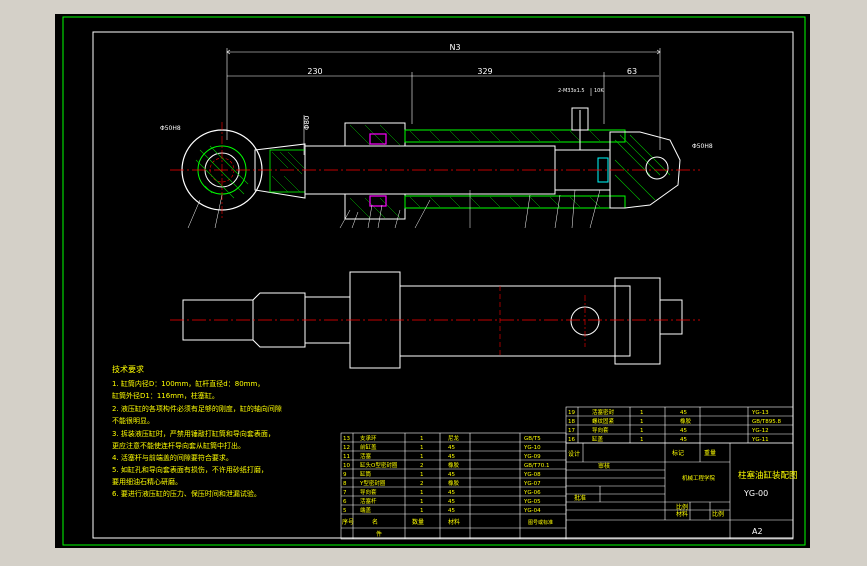 This screenshot has height=566, width=867. What do you see at coordinates (532, 511) in the screenshot?
I see `part-cell-code: YG-04` at bounding box center [532, 511].